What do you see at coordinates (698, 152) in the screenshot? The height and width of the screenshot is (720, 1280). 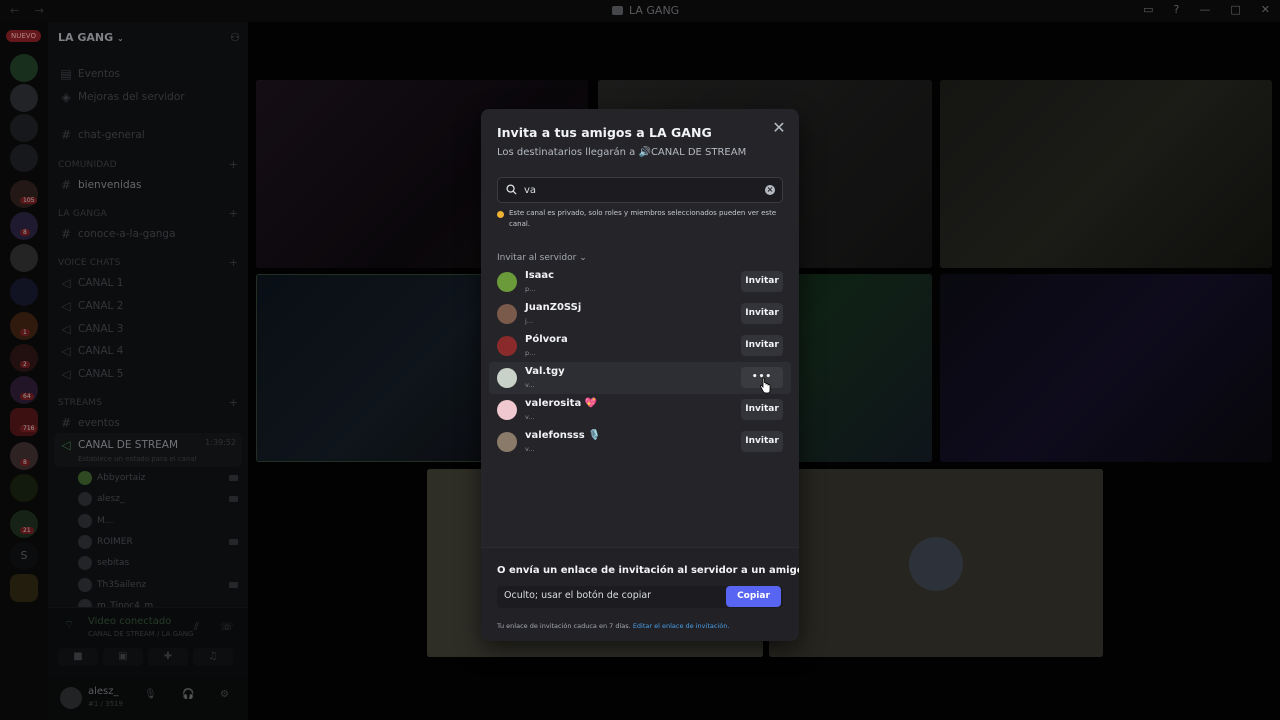 I see `subtitle-channel: CANAL DE STREAM` at bounding box center [698, 152].